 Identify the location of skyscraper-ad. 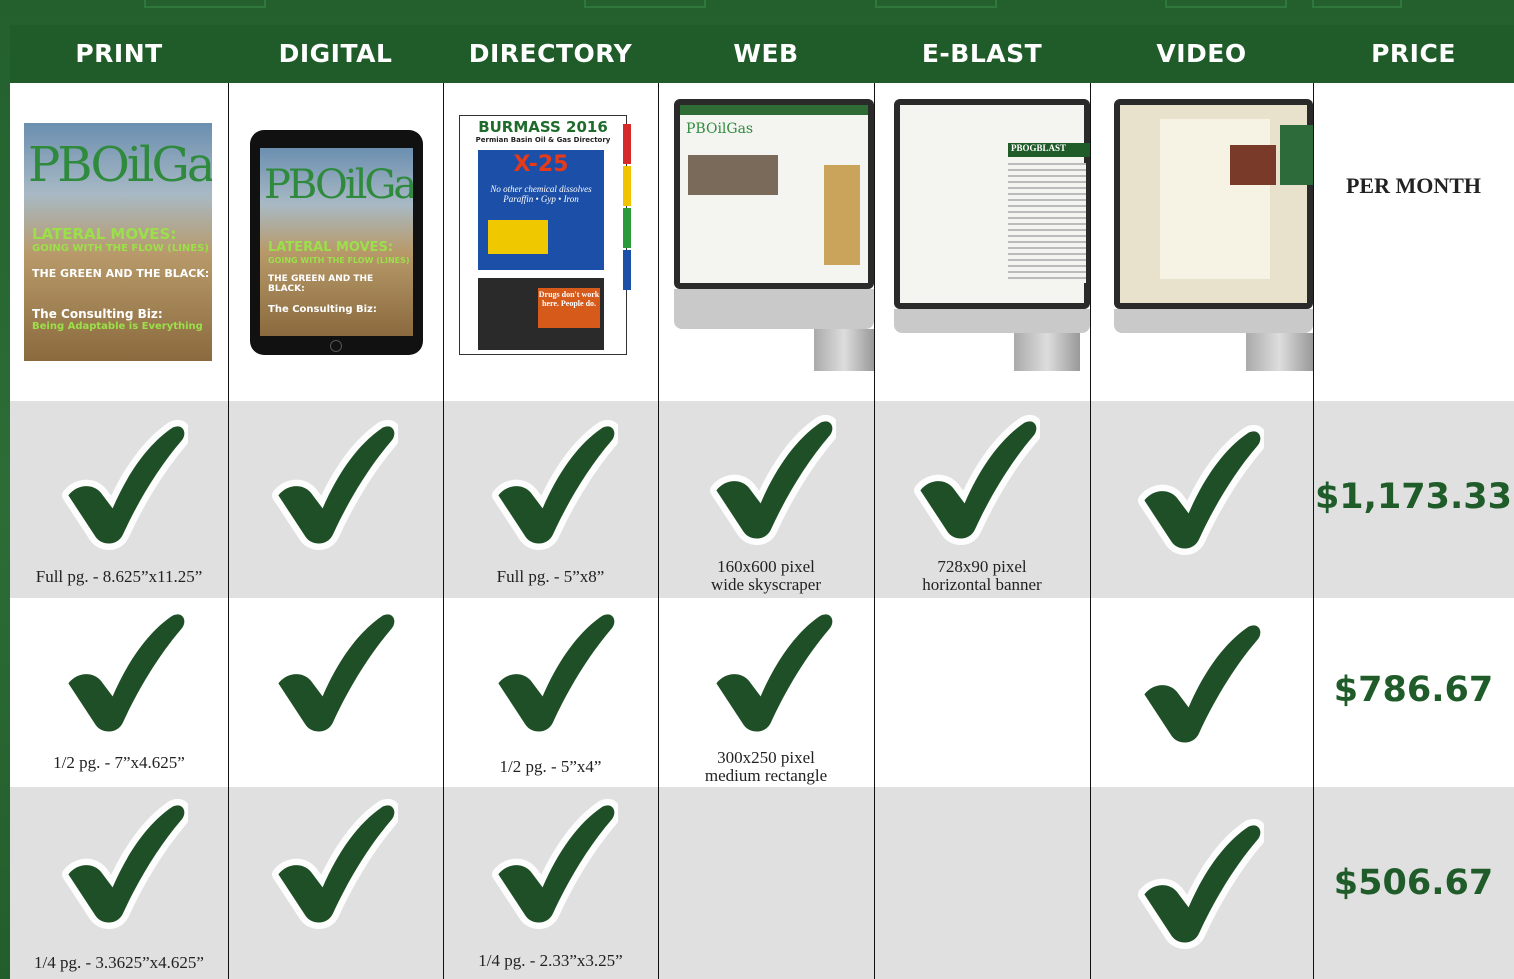
(842, 215).